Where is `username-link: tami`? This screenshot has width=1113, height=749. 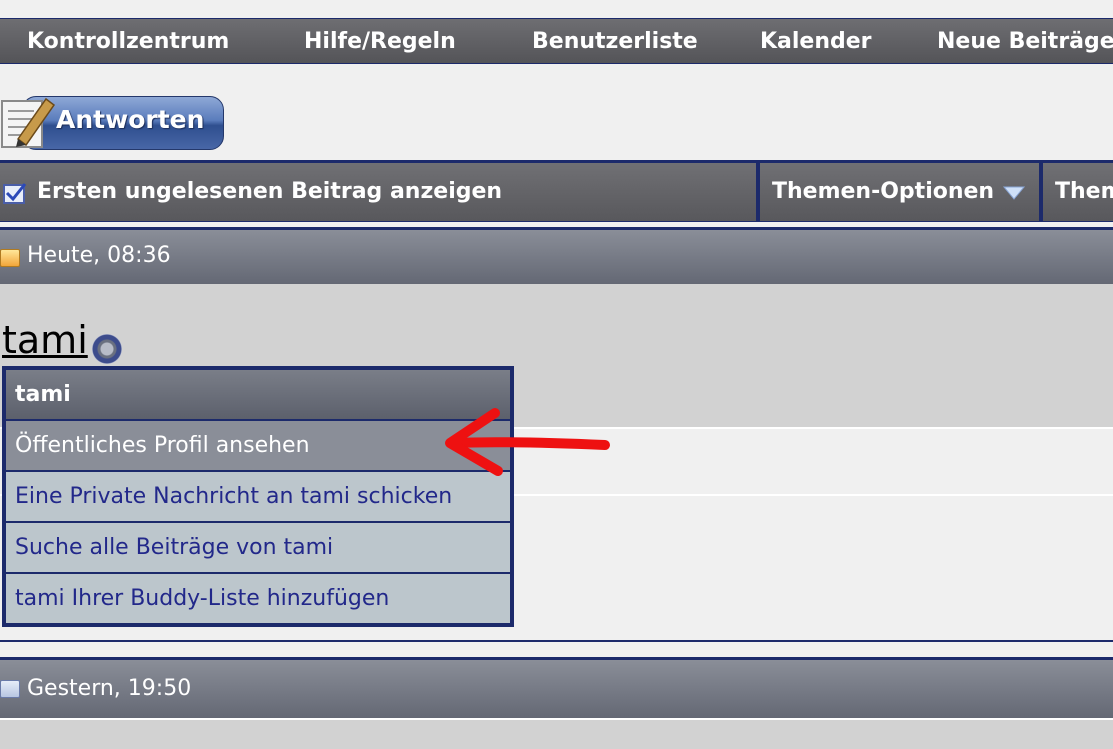
username-link: tami is located at coordinates (45, 340).